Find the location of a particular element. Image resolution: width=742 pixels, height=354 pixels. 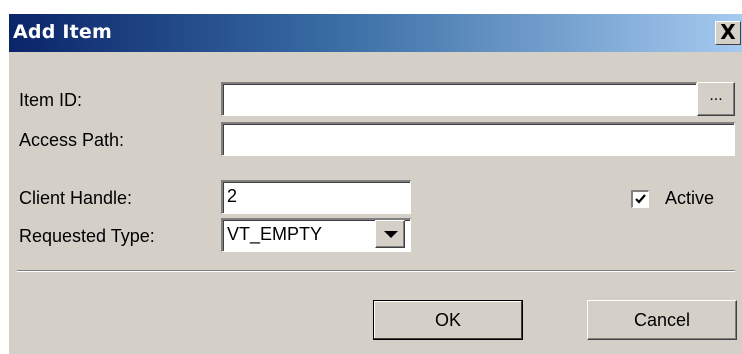

chevron-down-icon is located at coordinates (391, 234).